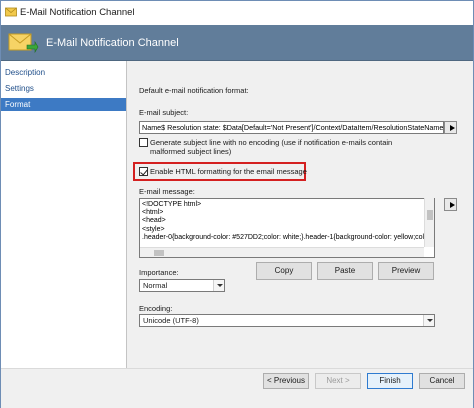 Image resolution: width=474 pixels, height=408 pixels. Describe the element at coordinates (286, 381) in the screenshot. I see `previous-button: < Previous` at that location.